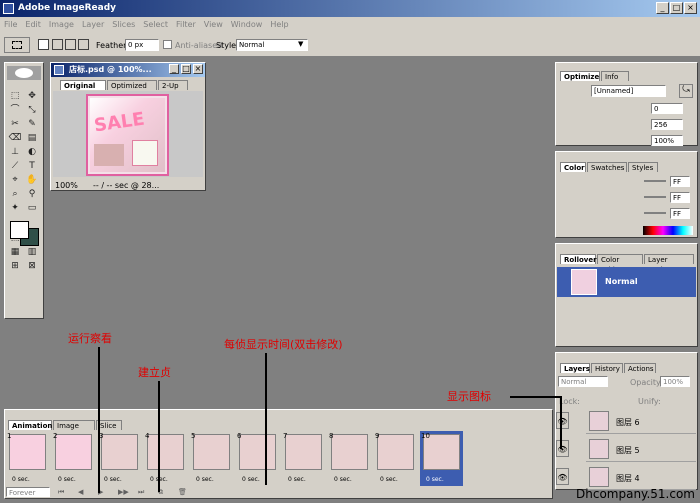 The height and width of the screenshot is (503, 700). I want to click on menu-help: Help, so click(279, 25).